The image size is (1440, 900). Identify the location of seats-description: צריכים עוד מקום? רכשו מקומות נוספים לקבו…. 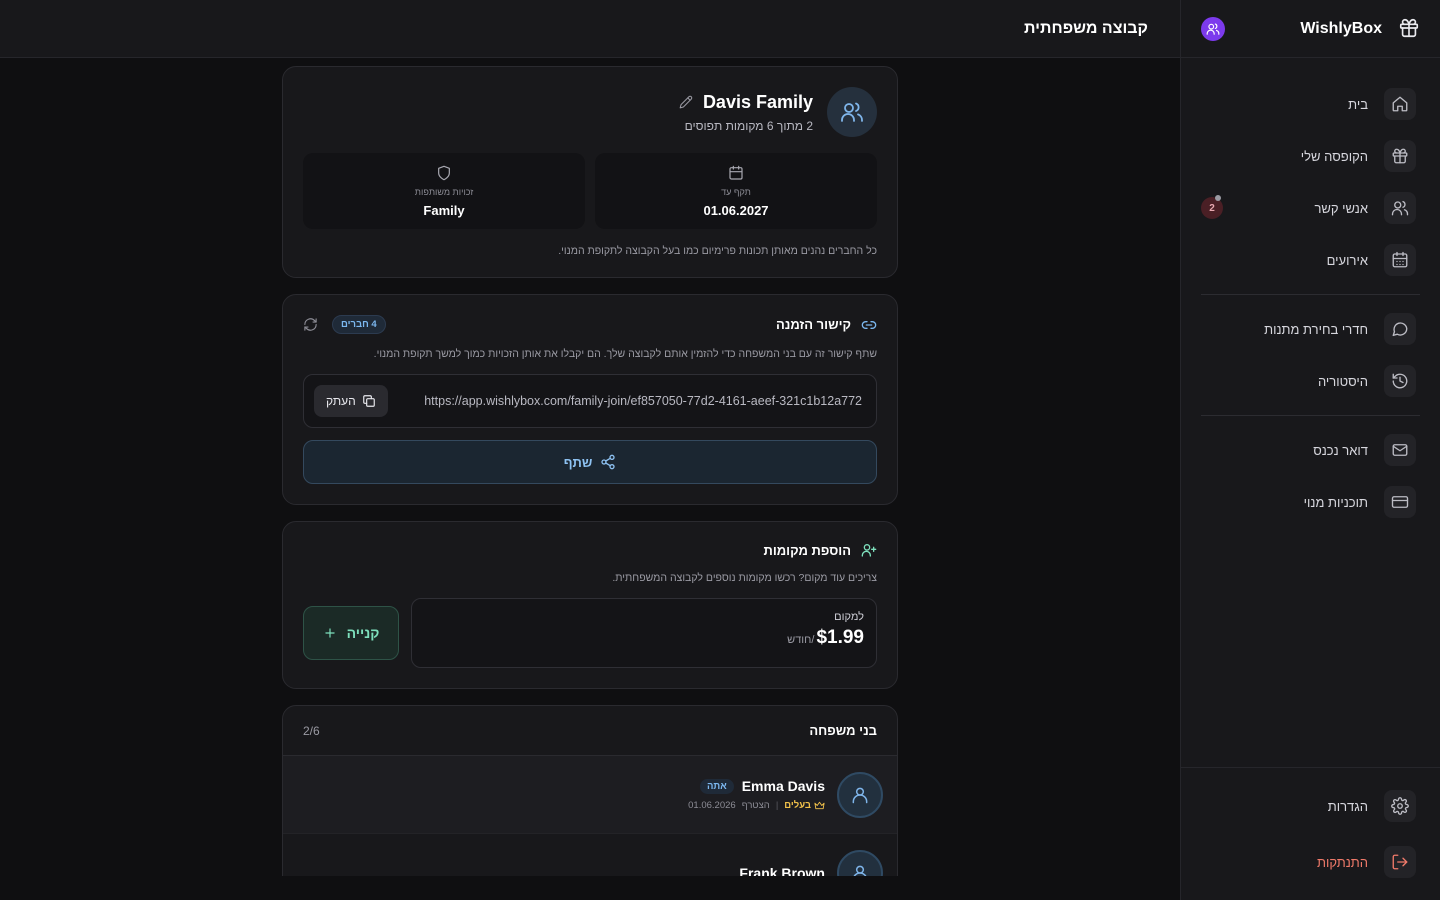
(744, 578).